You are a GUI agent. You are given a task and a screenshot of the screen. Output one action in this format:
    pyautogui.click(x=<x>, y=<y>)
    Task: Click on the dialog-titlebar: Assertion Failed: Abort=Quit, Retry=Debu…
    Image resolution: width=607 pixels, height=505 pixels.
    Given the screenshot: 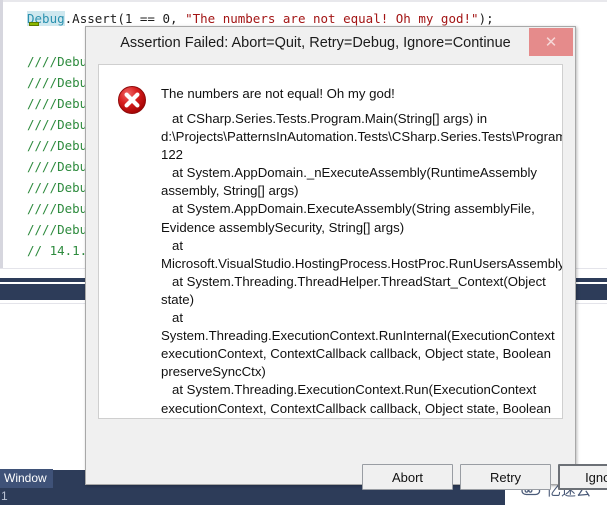 What is the action you would take?
    pyautogui.click(x=330, y=43)
    